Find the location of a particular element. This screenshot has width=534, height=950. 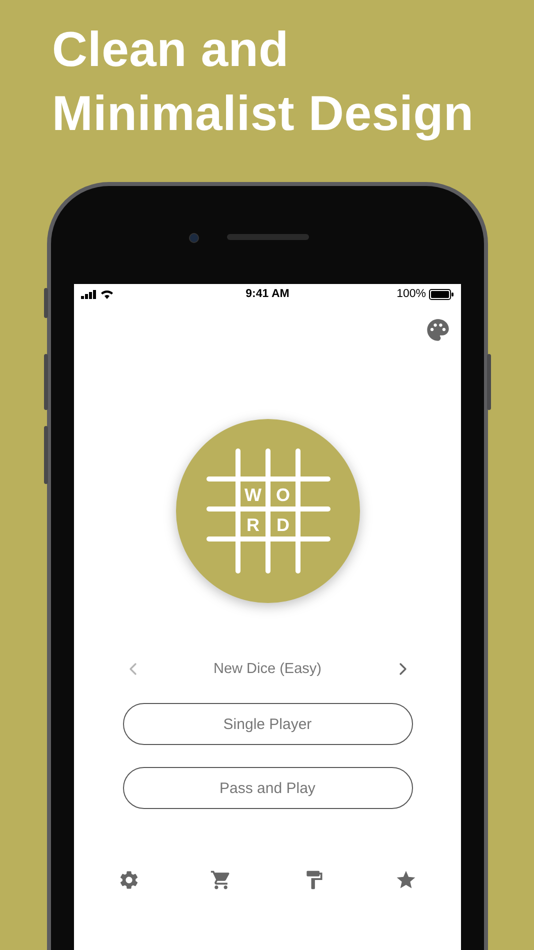

headline: Clean and Minimalist Design is located at coordinates (263, 82).